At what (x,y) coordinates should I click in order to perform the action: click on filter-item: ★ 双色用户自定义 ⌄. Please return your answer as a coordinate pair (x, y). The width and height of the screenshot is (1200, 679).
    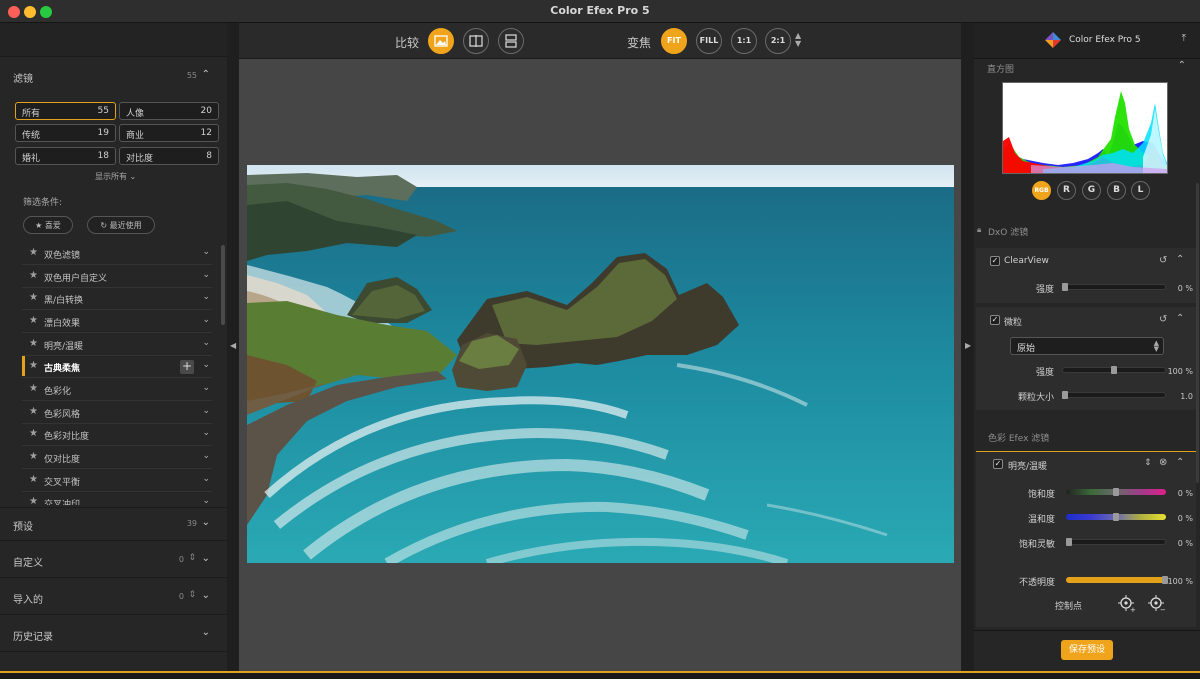
    Looking at the image, I should click on (117, 277).